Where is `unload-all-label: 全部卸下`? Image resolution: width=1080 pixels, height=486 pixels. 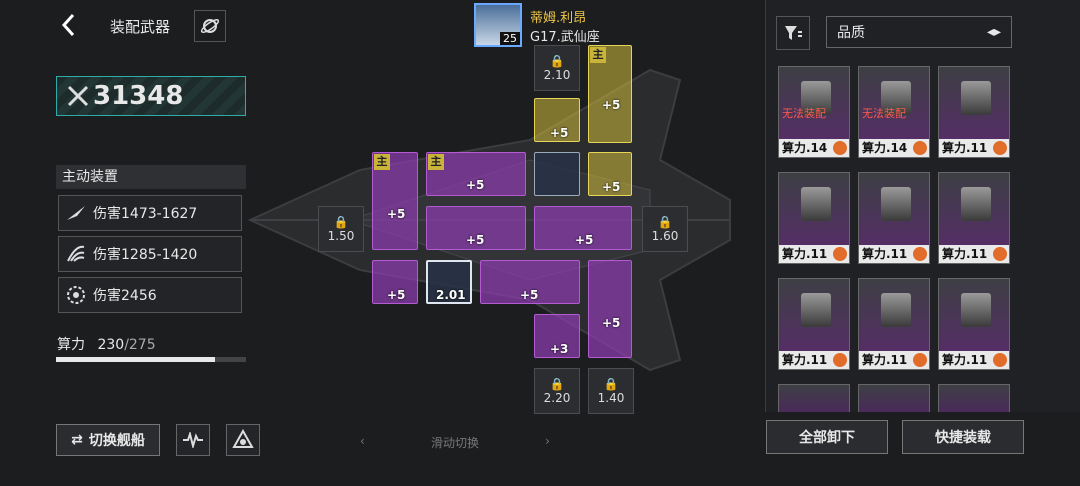 unload-all-label: 全部卸下 is located at coordinates (827, 438).